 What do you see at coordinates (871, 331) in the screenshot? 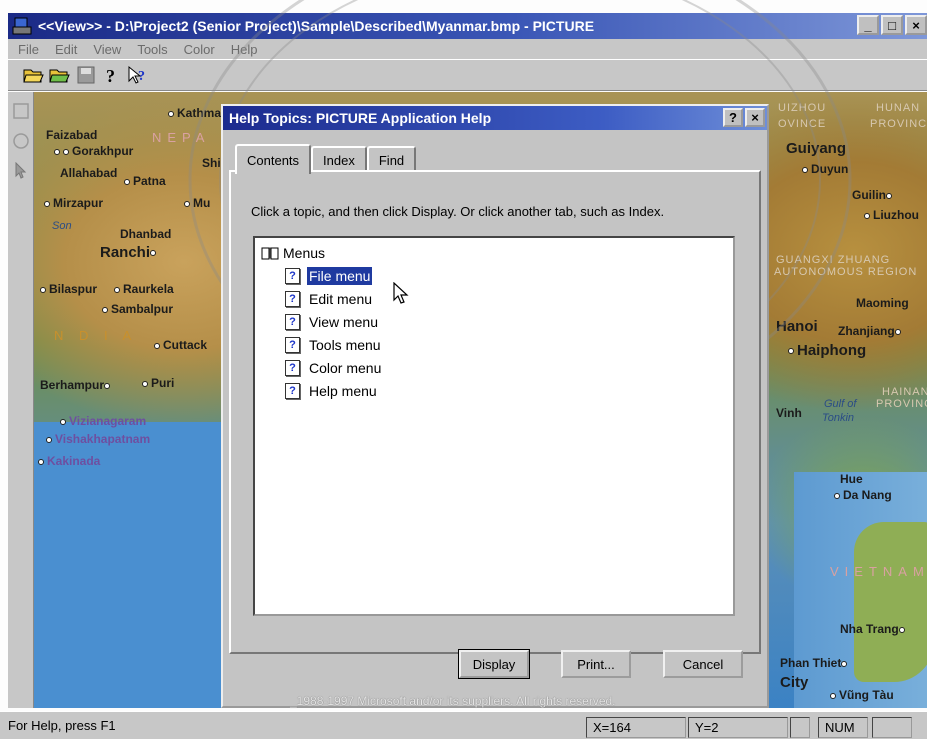
I see `map-label: Zhanjiang` at bounding box center [871, 331].